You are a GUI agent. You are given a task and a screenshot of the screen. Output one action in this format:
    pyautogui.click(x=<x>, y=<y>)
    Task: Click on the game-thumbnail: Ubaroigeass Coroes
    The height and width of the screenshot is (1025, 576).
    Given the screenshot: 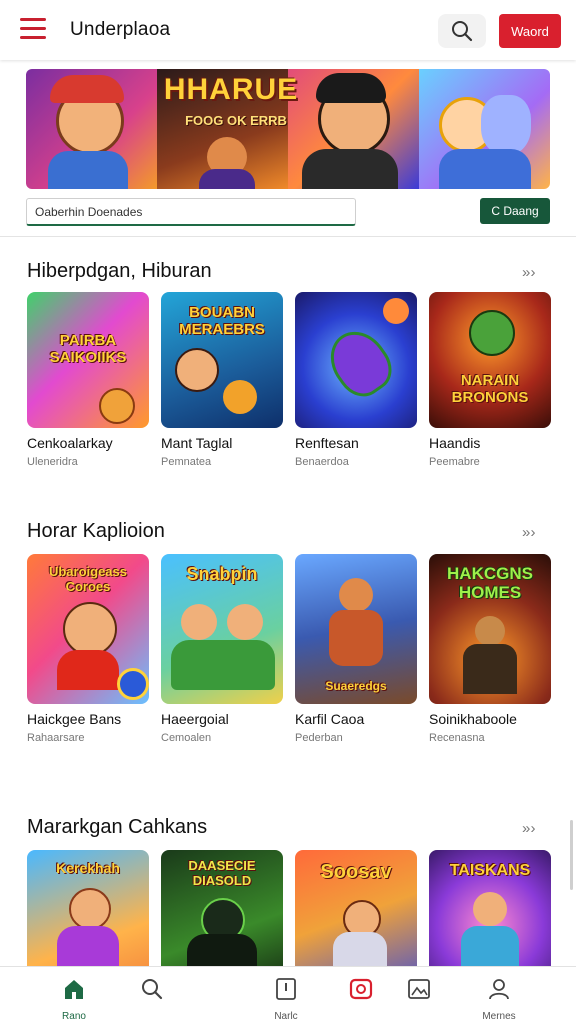 What is the action you would take?
    pyautogui.click(x=88, y=629)
    